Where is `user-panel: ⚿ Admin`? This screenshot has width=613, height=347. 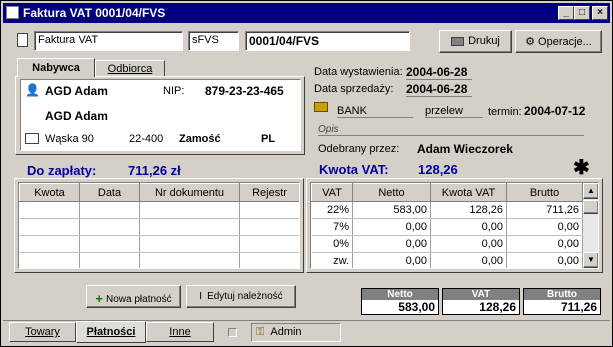 user-panel: ⚿ Admin is located at coordinates (296, 332).